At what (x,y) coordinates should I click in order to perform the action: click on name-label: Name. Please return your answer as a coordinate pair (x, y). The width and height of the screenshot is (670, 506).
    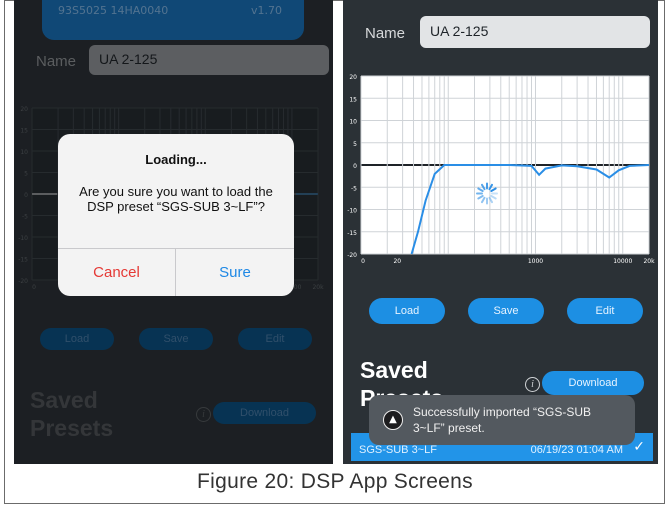
    Looking at the image, I should click on (385, 33).